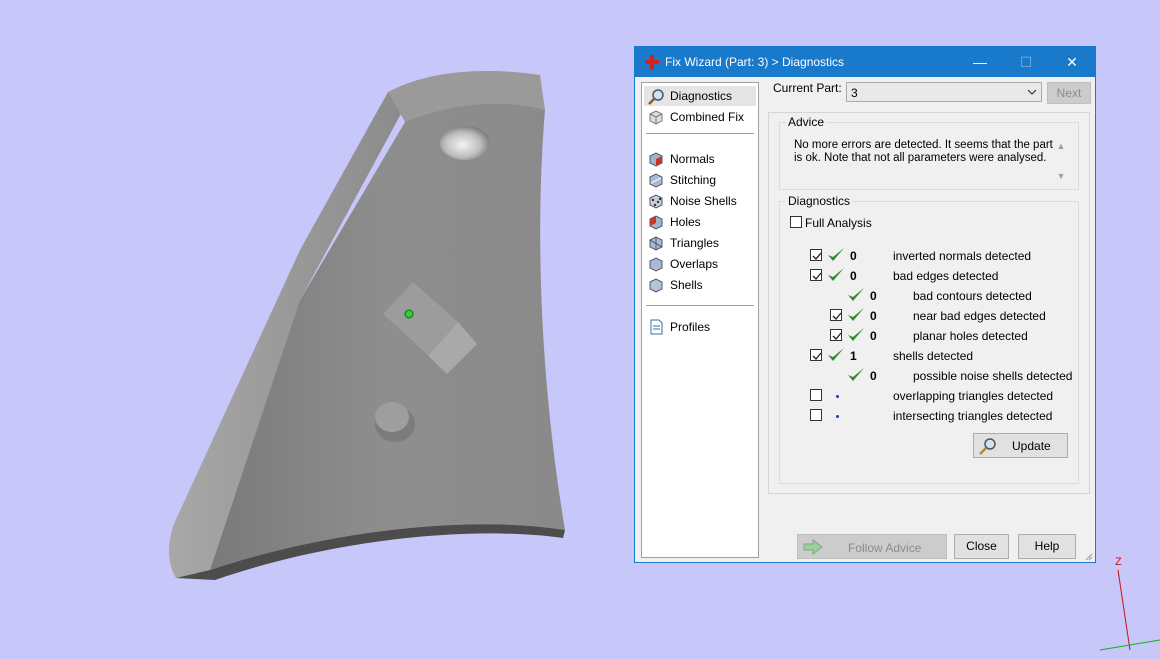 The width and height of the screenshot is (1160, 659). What do you see at coordinates (694, 243) in the screenshot?
I see `nav-label: Triangles` at bounding box center [694, 243].